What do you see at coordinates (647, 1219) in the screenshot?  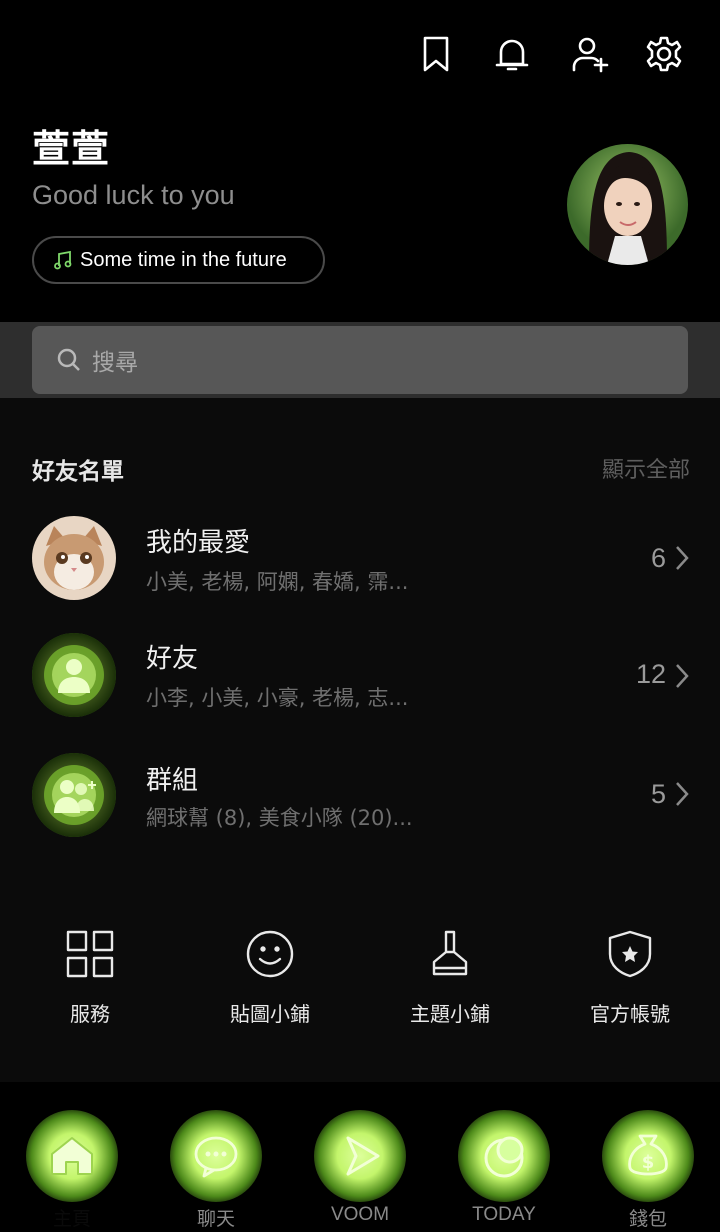 I see `nav-label: 錢包` at bounding box center [647, 1219].